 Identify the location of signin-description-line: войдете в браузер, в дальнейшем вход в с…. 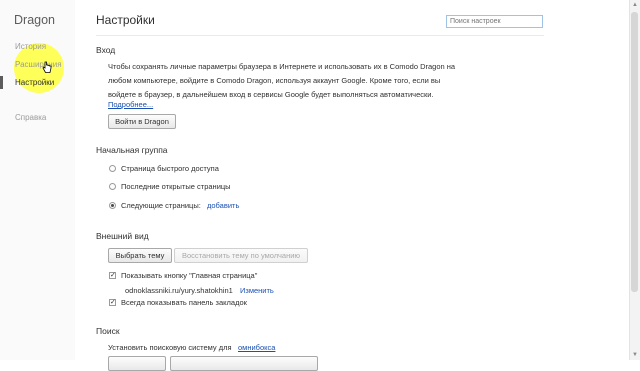
(271, 94).